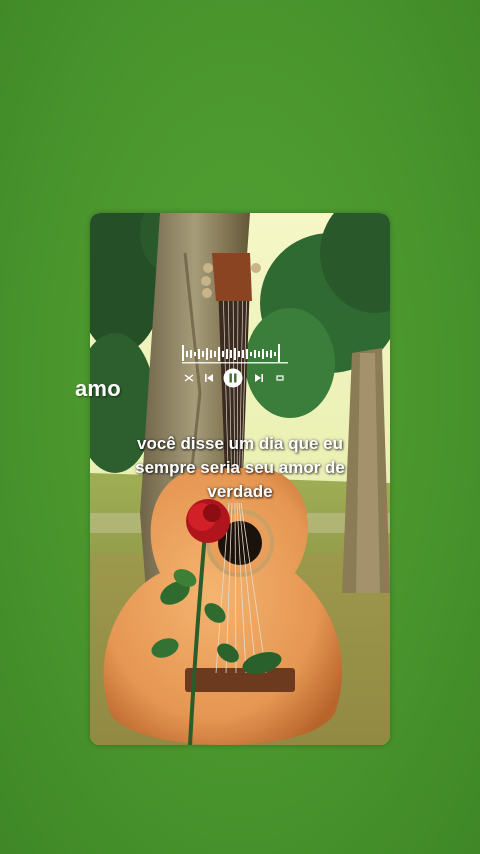  I want to click on previous-icon, so click(209, 378).